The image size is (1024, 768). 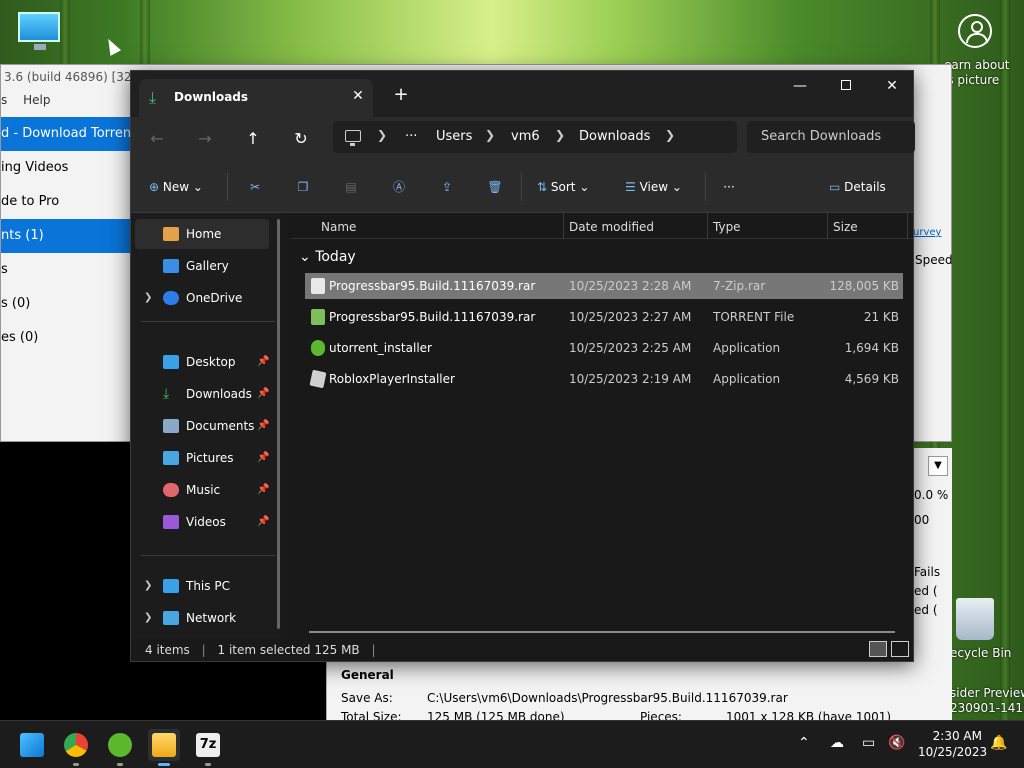 What do you see at coordinates (255, 187) in the screenshot?
I see `cut-icon: ✂` at bounding box center [255, 187].